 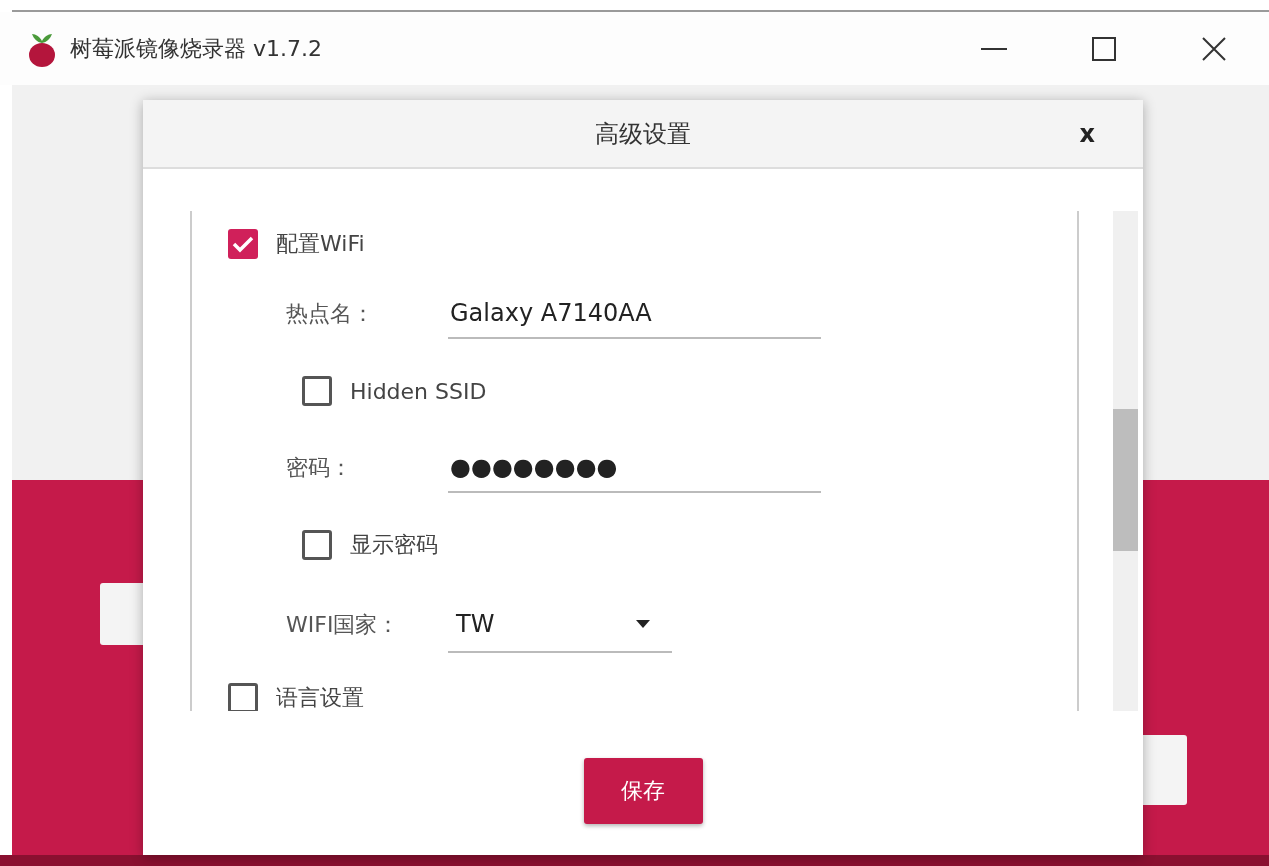 What do you see at coordinates (643, 791) in the screenshot?
I see `save-button: 保存` at bounding box center [643, 791].